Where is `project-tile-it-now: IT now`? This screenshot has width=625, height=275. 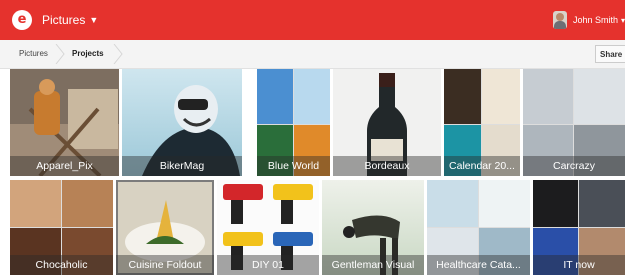 project-tile-it-now: IT now is located at coordinates (579, 227).